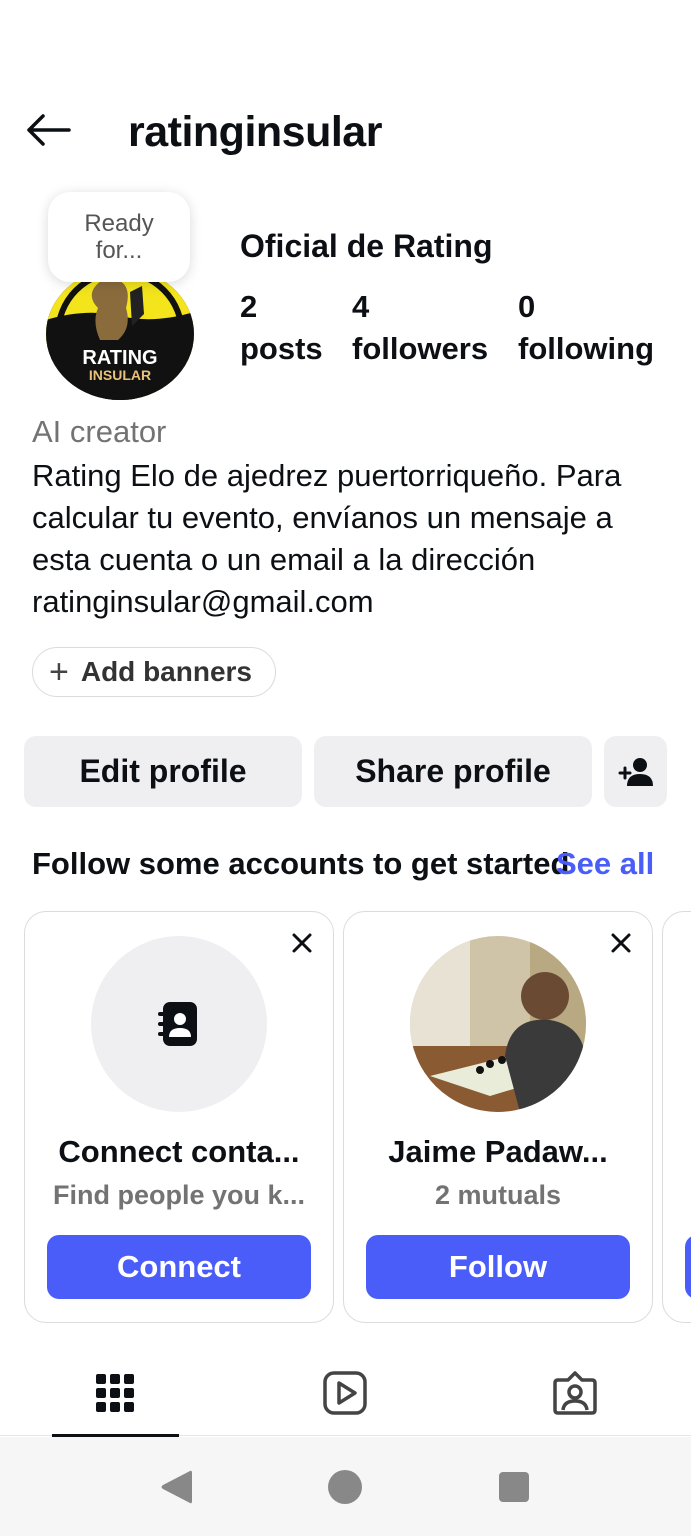  I want to click on triangle-back-icon, so click(176, 1487).